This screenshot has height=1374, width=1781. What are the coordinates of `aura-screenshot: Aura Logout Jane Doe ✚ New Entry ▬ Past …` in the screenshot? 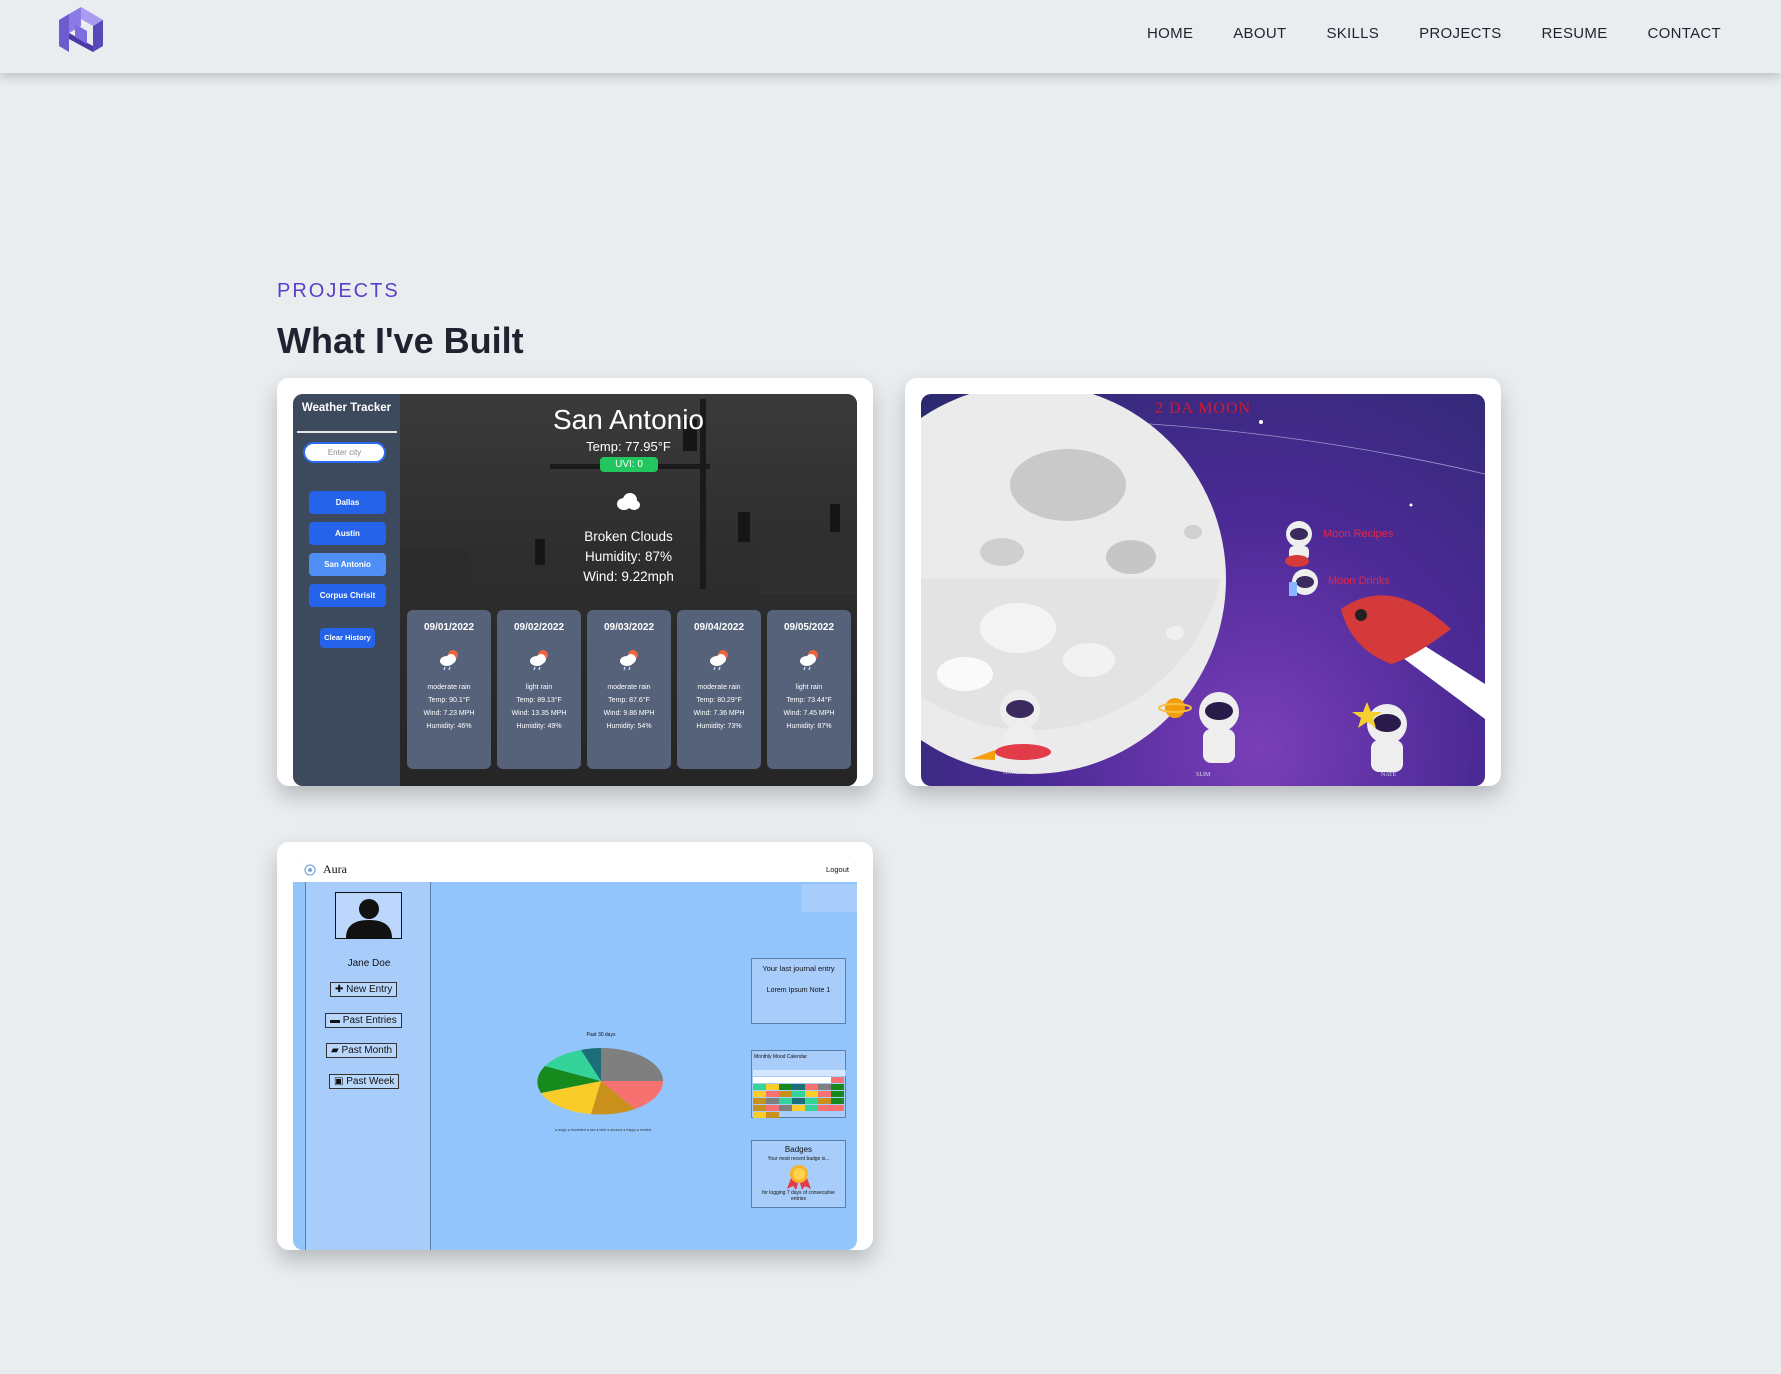 It's located at (575, 1054).